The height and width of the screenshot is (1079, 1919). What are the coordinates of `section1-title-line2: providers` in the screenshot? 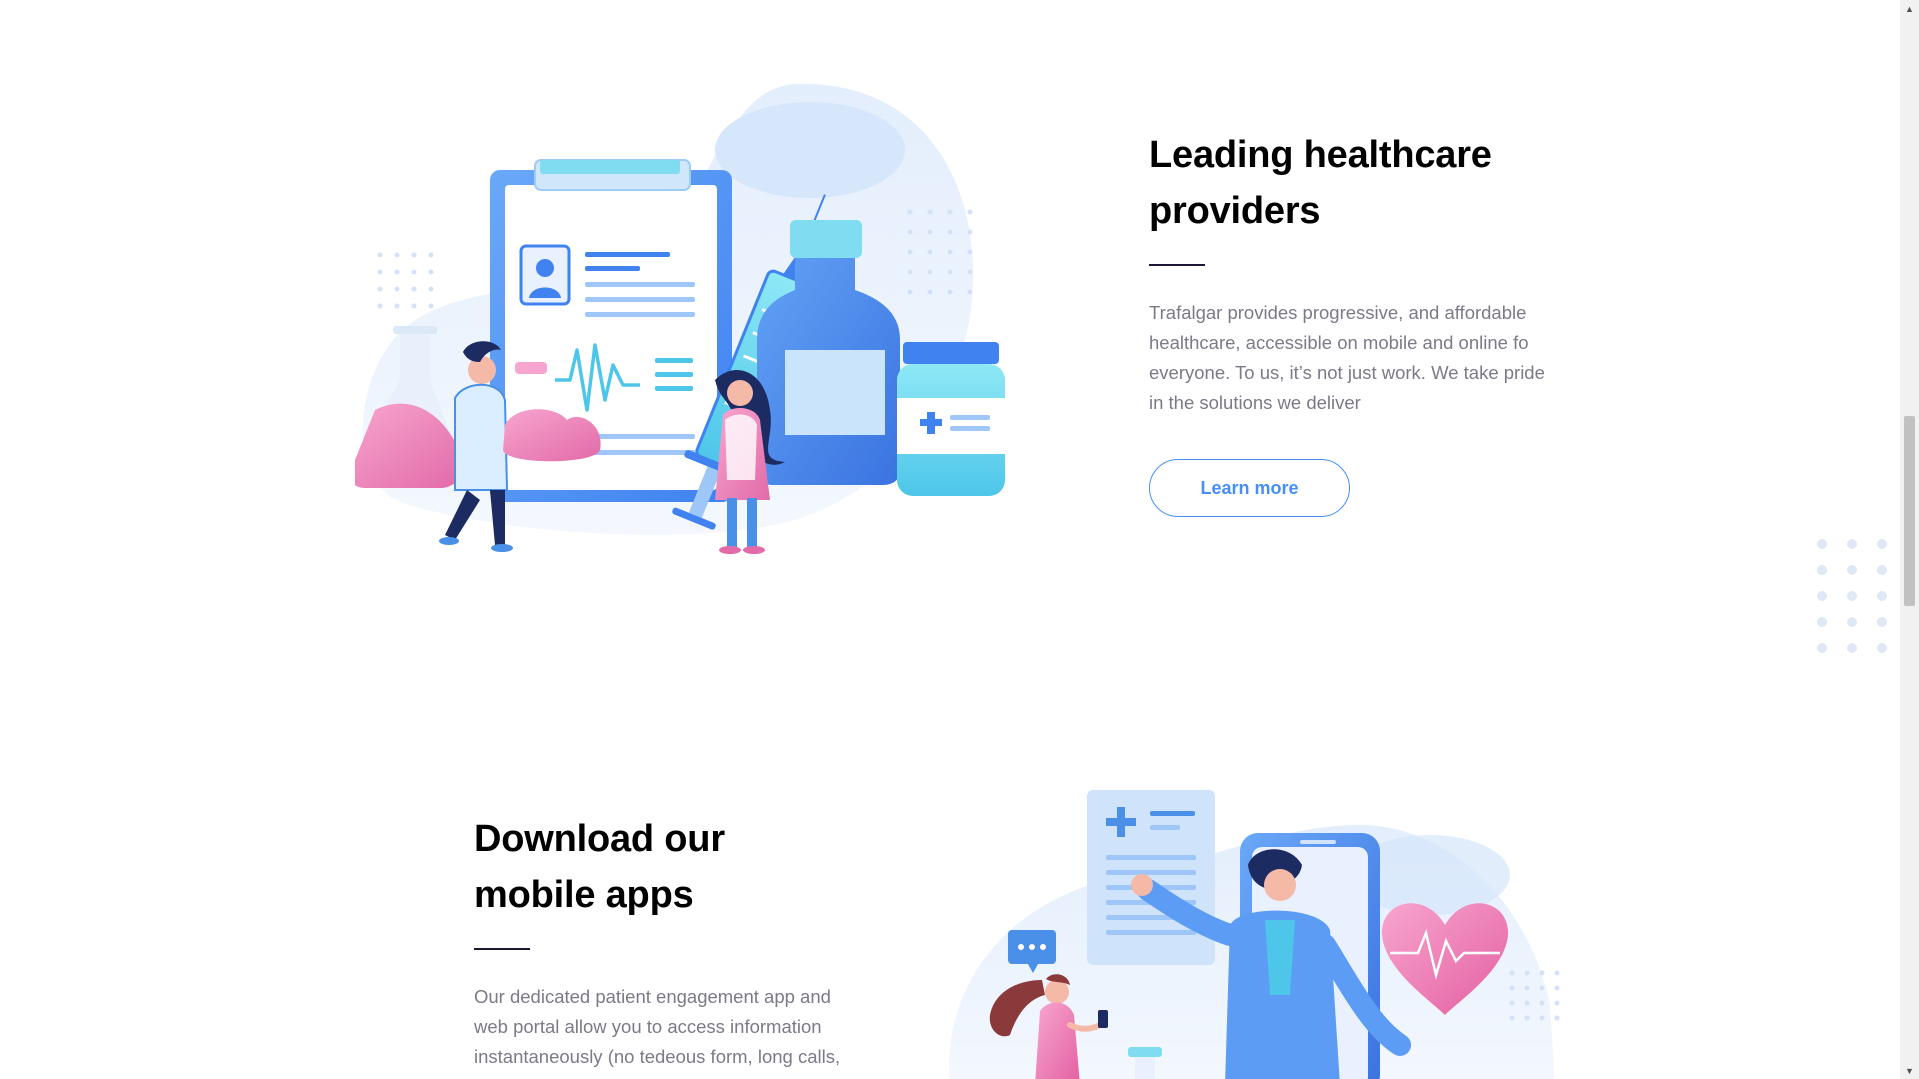 It's located at (1235, 211).